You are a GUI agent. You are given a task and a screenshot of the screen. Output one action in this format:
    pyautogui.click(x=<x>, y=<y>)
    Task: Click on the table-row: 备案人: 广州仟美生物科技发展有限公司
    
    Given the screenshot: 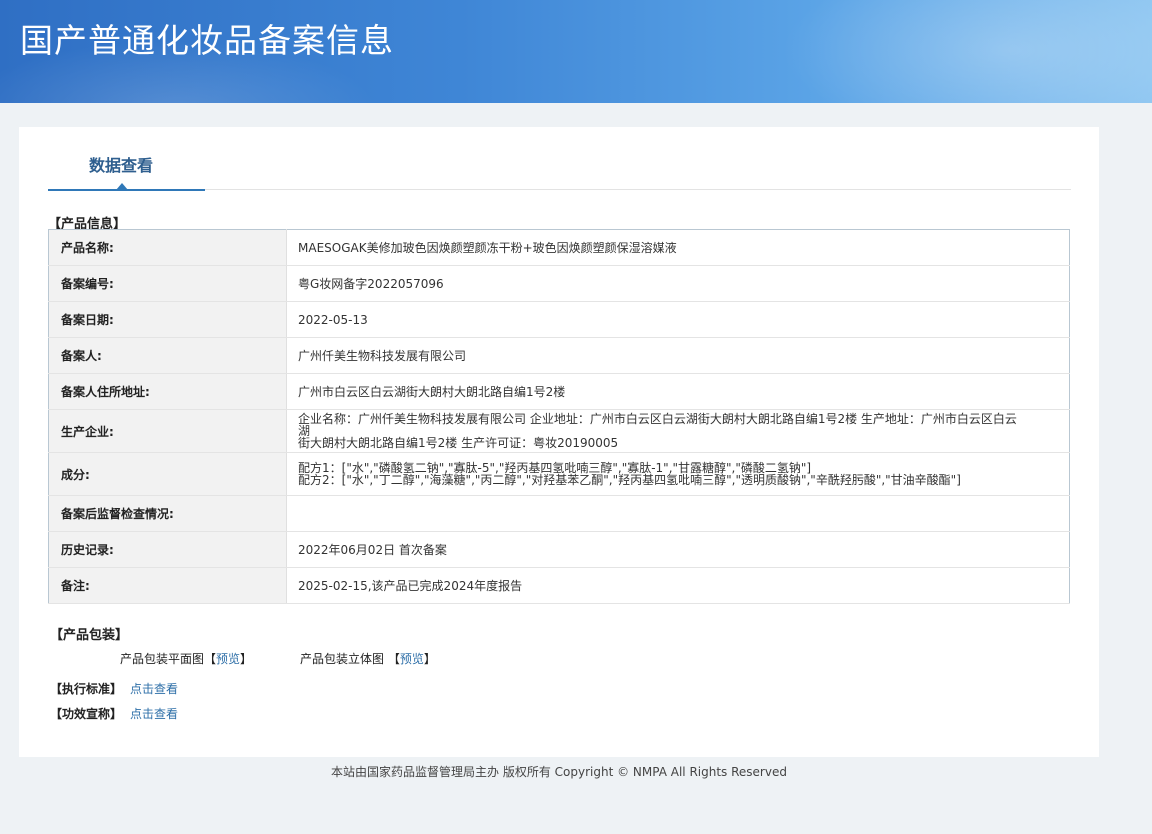 What is the action you would take?
    pyautogui.click(x=559, y=355)
    